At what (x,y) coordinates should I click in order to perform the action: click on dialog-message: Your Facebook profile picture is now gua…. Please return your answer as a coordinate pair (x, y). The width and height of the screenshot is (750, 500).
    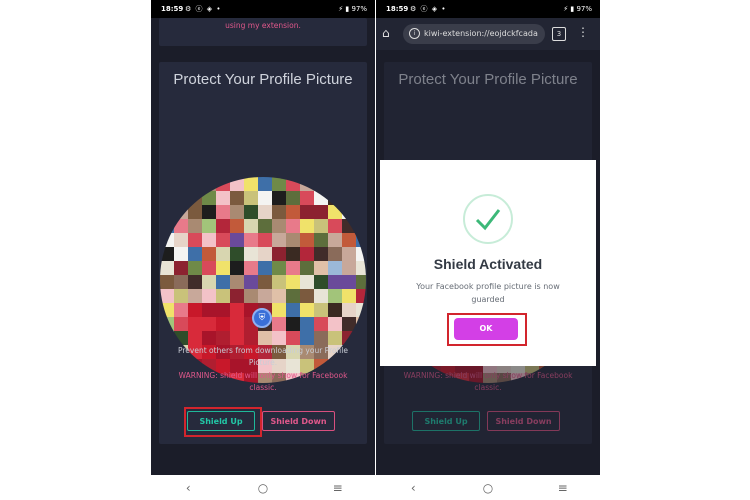
    Looking at the image, I should click on (488, 293).